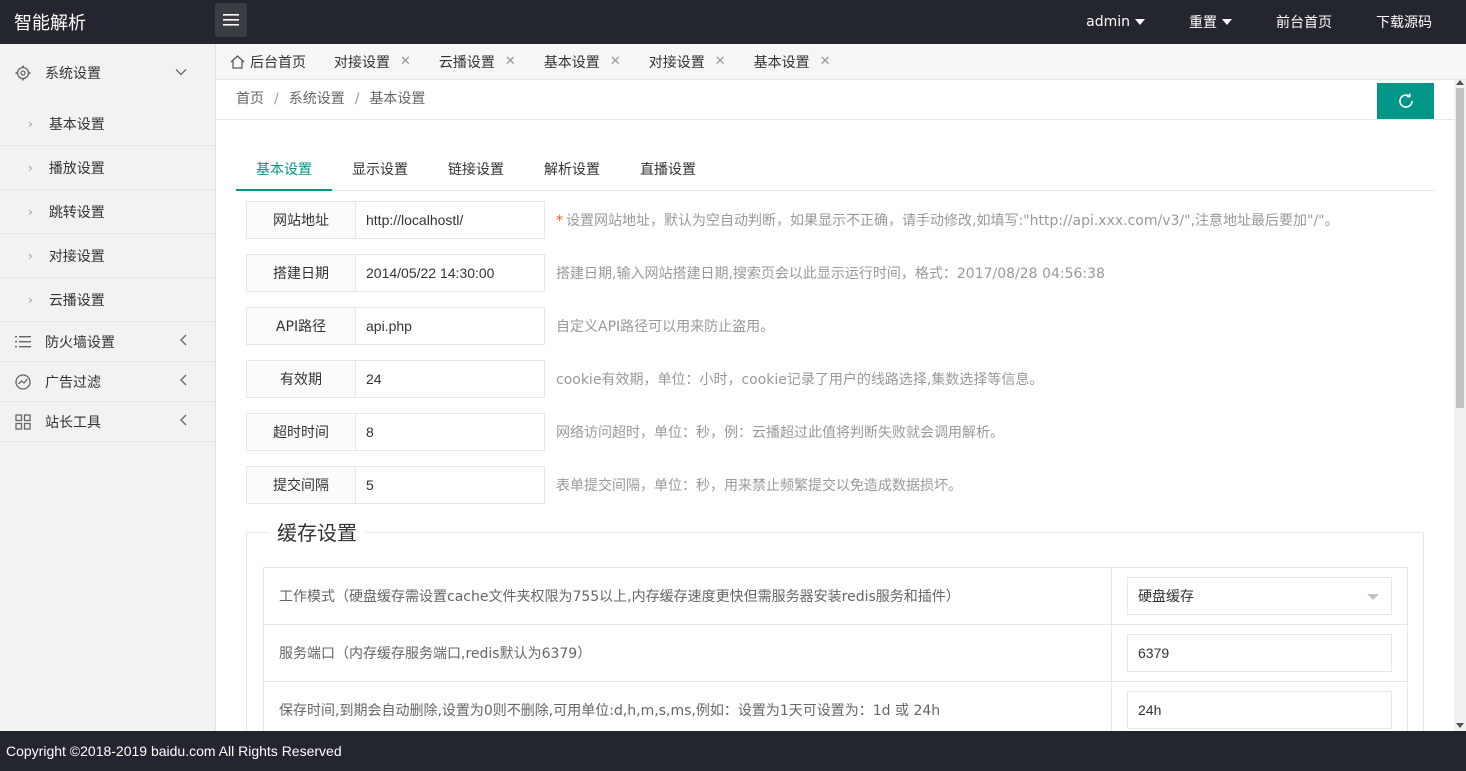  I want to click on build-date-input: 2014/05/22 14:30:00, so click(450, 273).